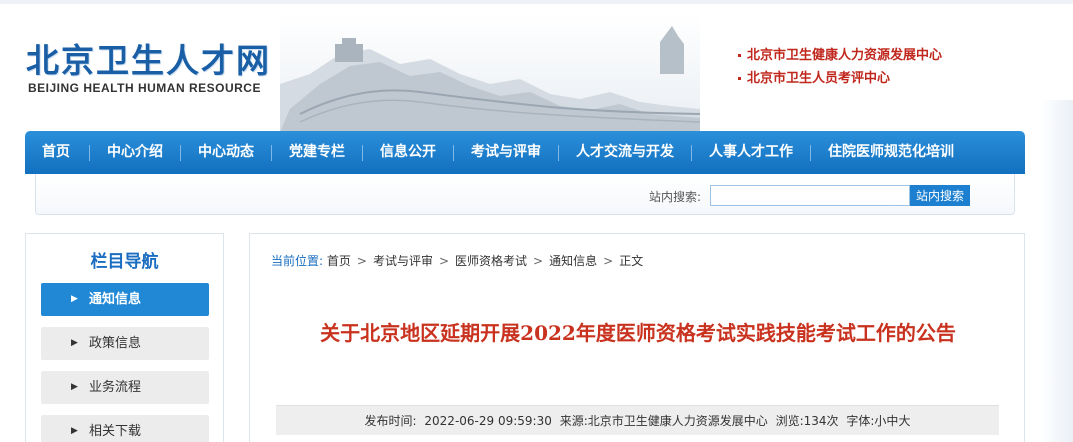 Image resolution: width=1073 pixels, height=442 pixels. What do you see at coordinates (124, 262) in the screenshot?
I see `sidebar-title: 栏目导航` at bounding box center [124, 262].